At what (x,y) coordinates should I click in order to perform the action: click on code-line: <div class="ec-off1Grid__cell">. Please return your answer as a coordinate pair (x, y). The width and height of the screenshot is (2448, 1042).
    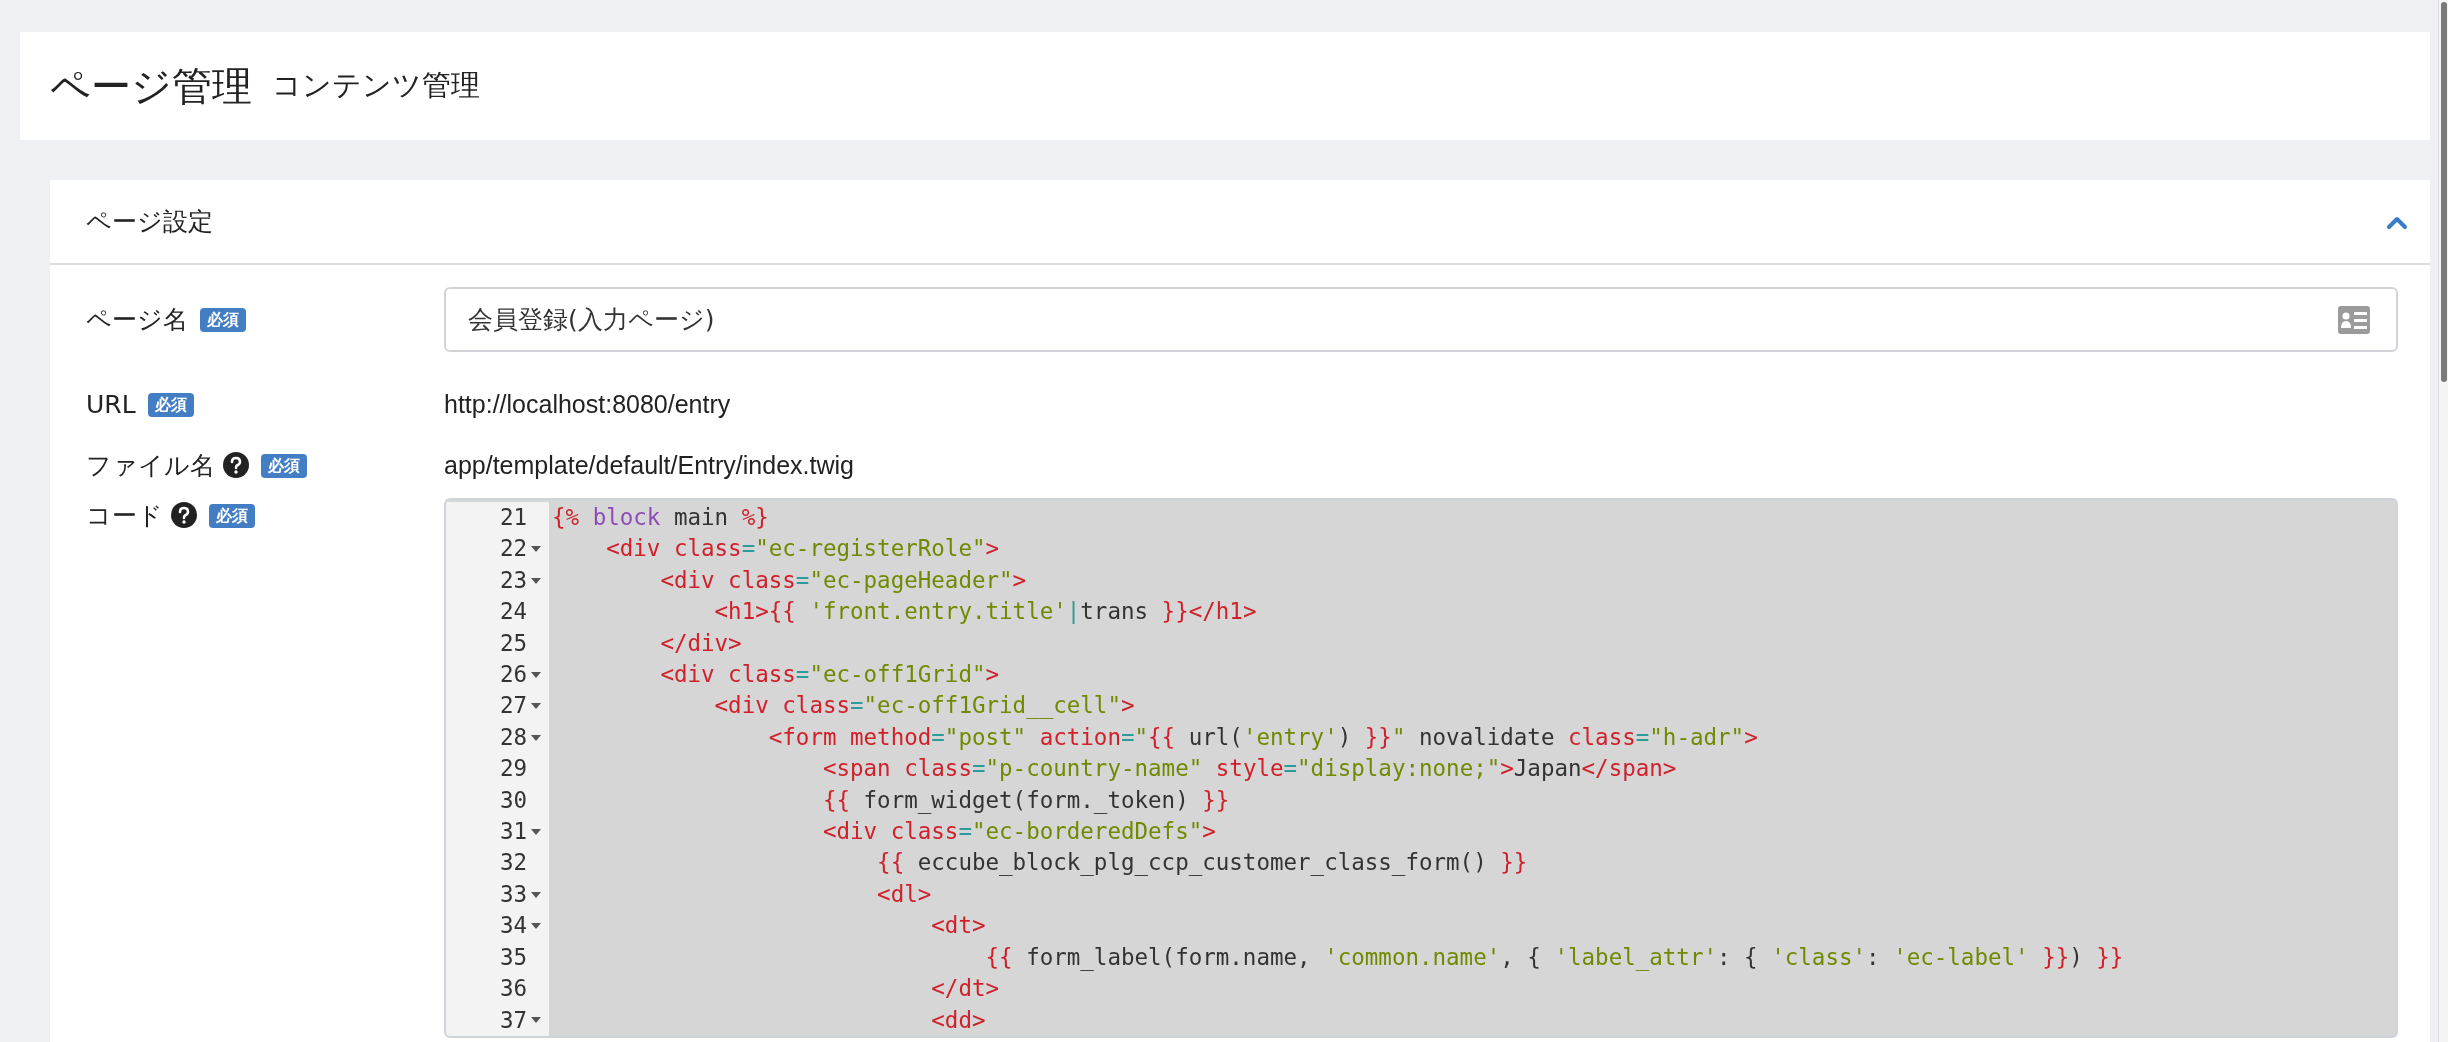
    Looking at the image, I should click on (924, 706).